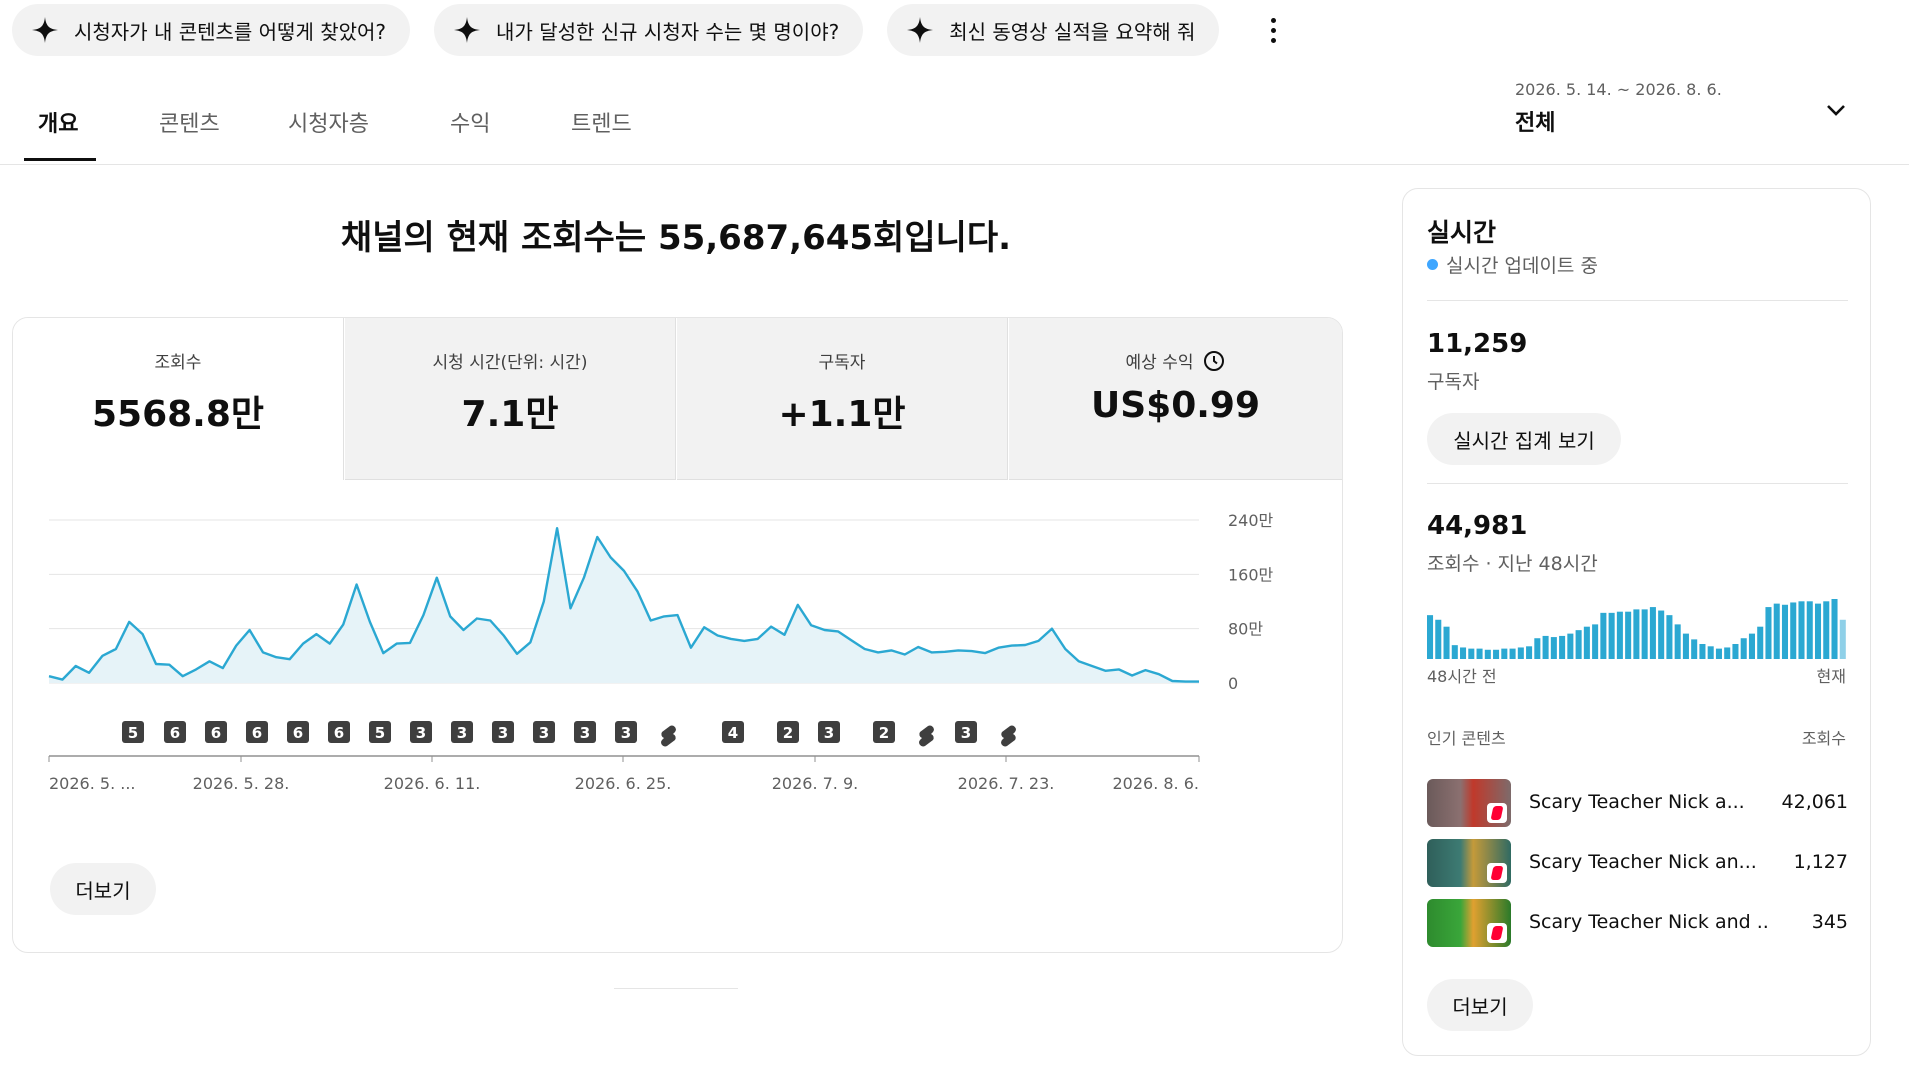 This screenshot has width=1909, height=1066. I want to click on suggestion-chip-1: 시청자가 내 콘텐츠를 어떻게 찾았어?, so click(211, 30).